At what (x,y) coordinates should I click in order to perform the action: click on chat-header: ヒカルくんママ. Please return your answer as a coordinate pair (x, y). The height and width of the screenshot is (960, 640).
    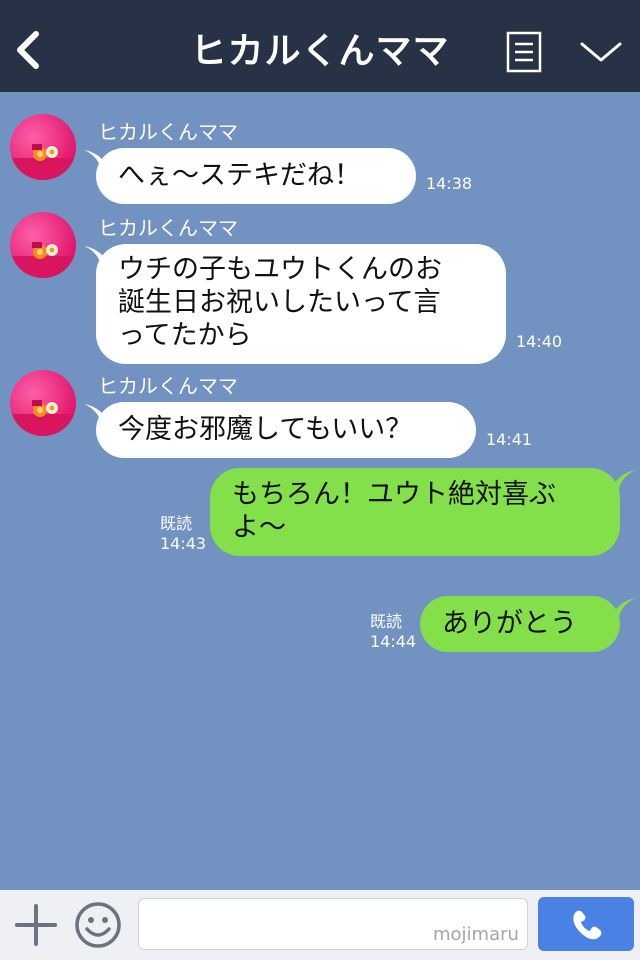
    Looking at the image, I should click on (320, 46).